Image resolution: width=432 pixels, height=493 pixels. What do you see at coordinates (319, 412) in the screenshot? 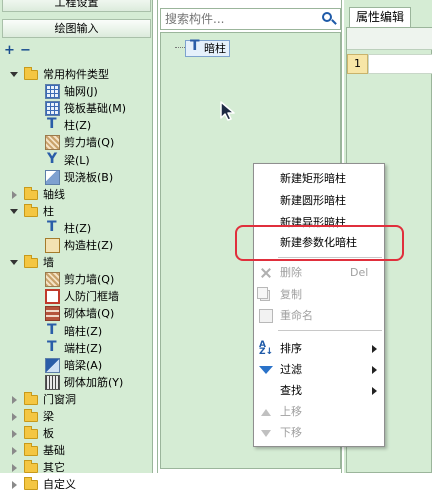
I see `menu-item-move-up: 上移` at bounding box center [319, 412].